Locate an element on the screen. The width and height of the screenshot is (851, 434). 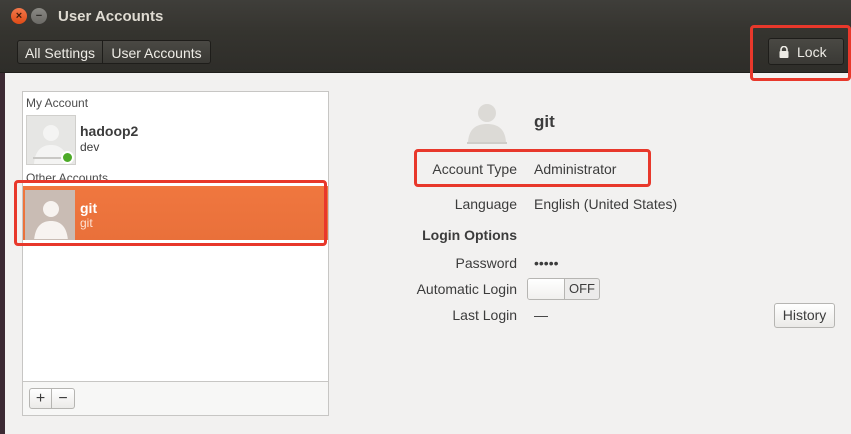
minimize-window-button: − is located at coordinates (39, 16).